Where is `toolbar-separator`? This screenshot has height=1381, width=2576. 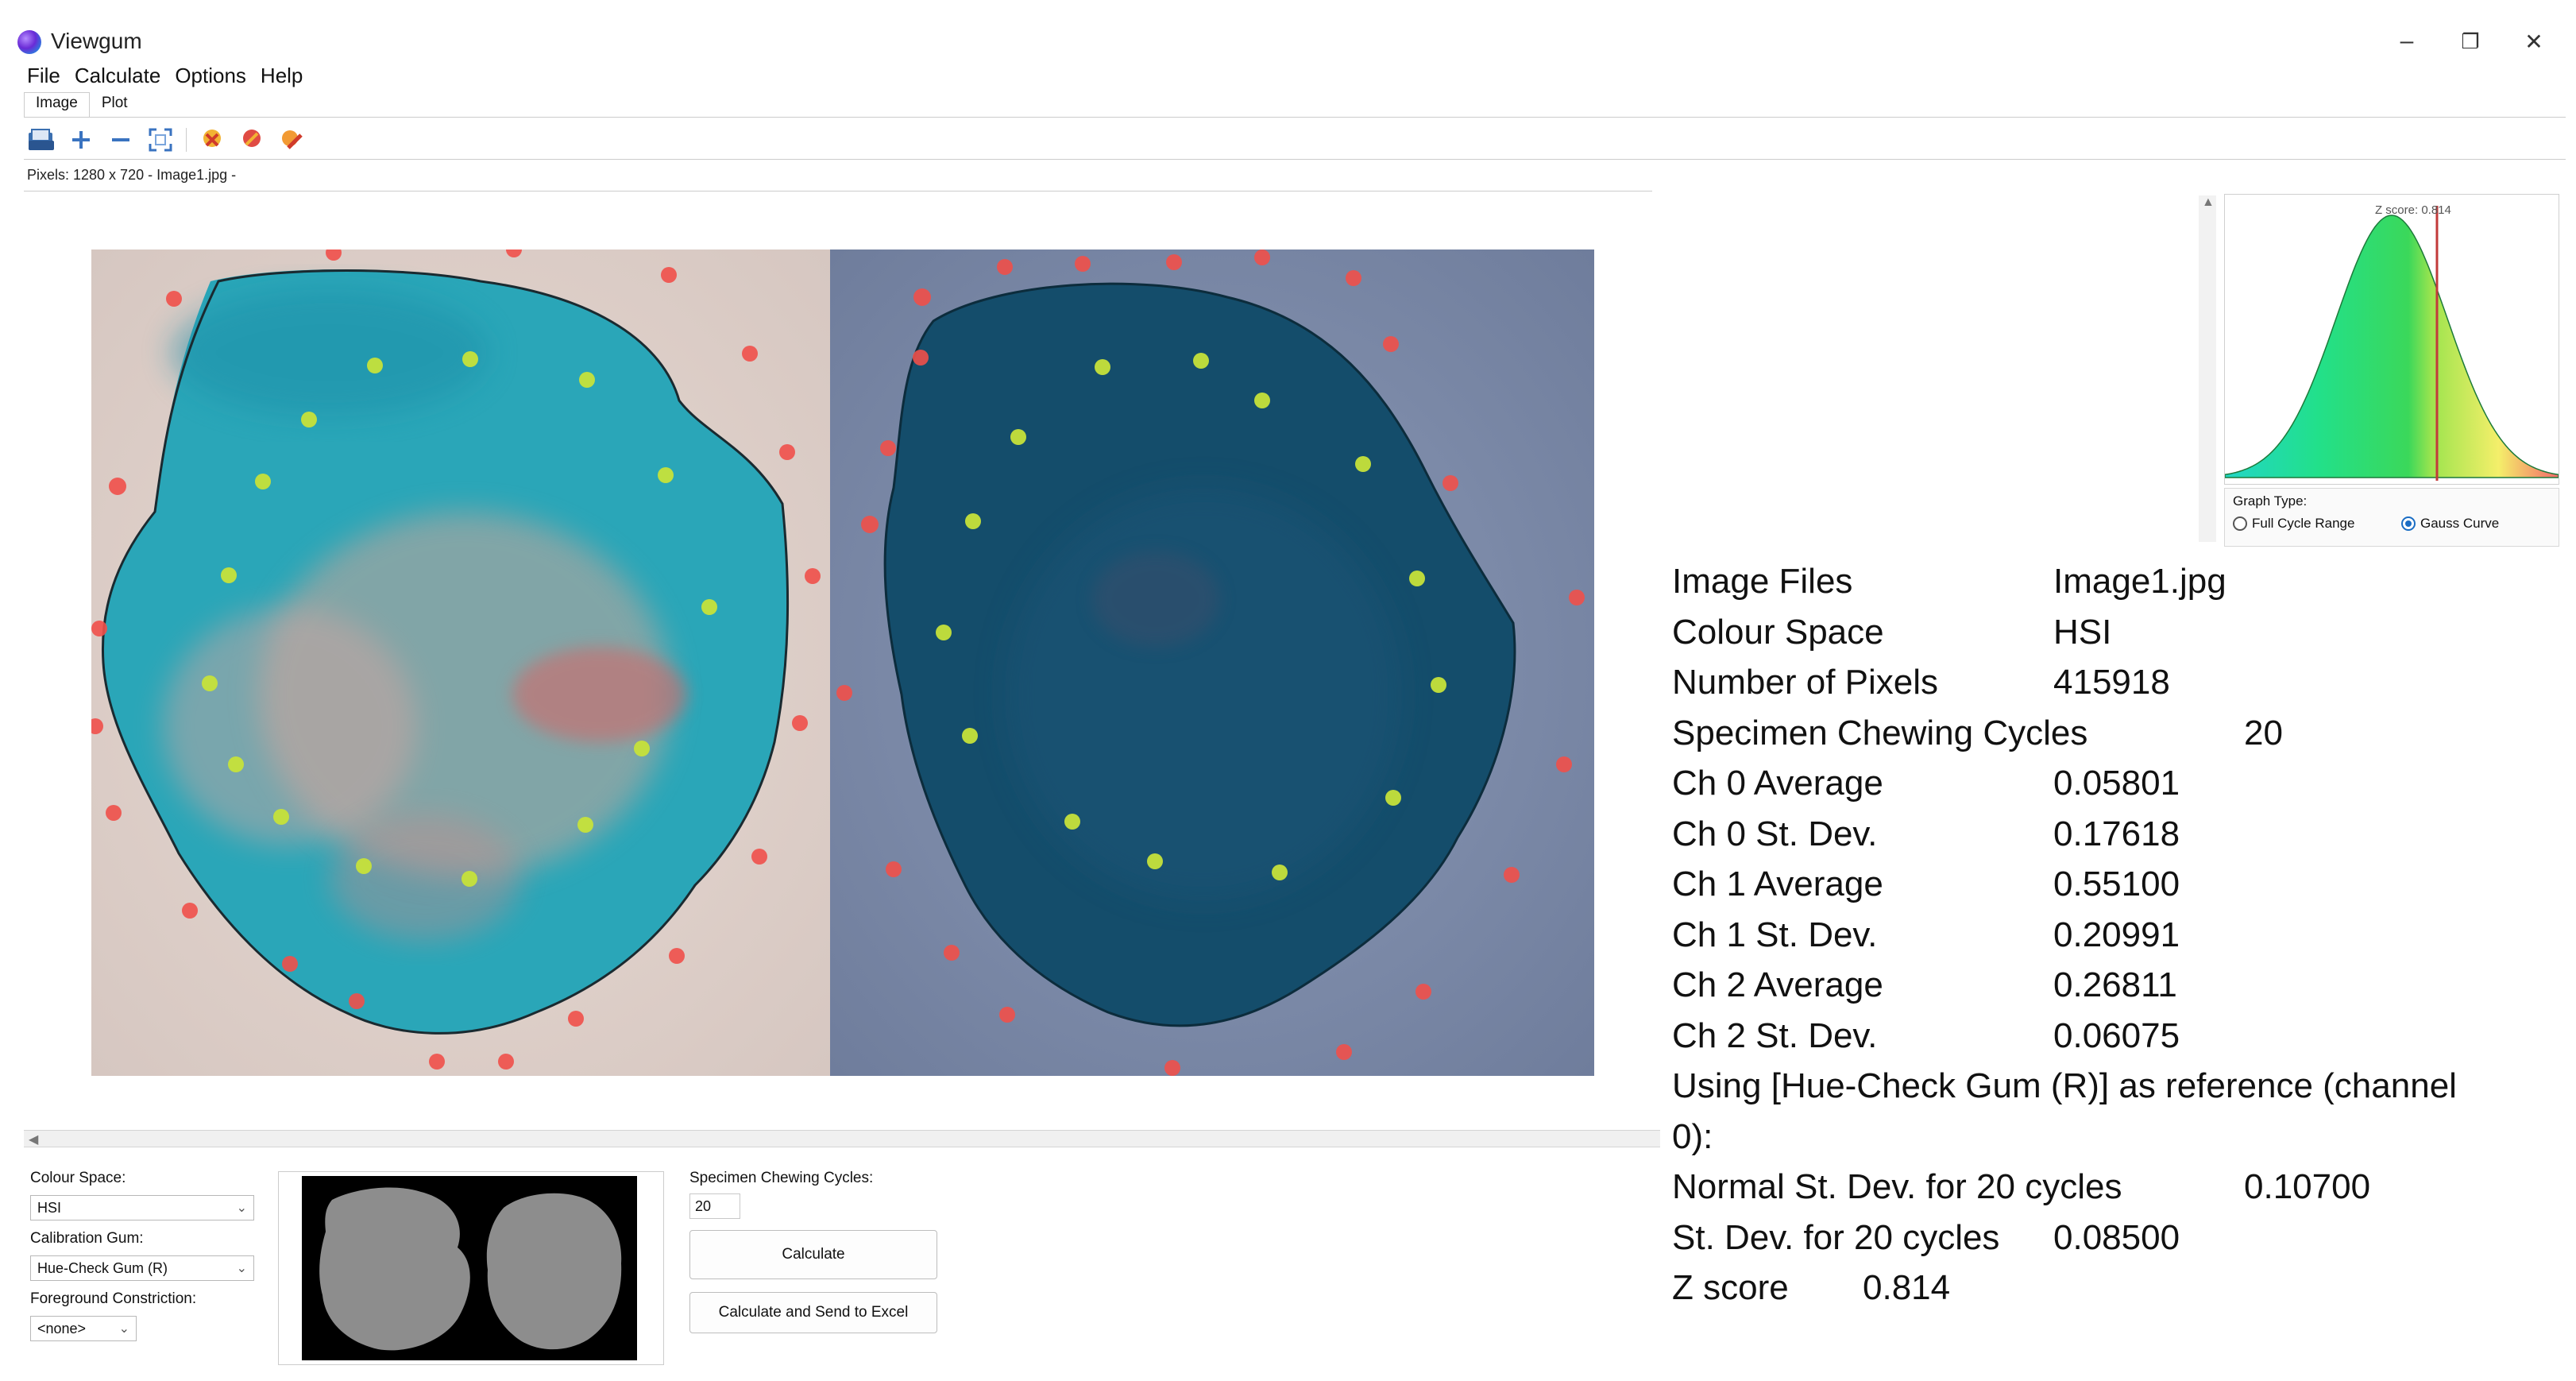 toolbar-separator is located at coordinates (186, 140).